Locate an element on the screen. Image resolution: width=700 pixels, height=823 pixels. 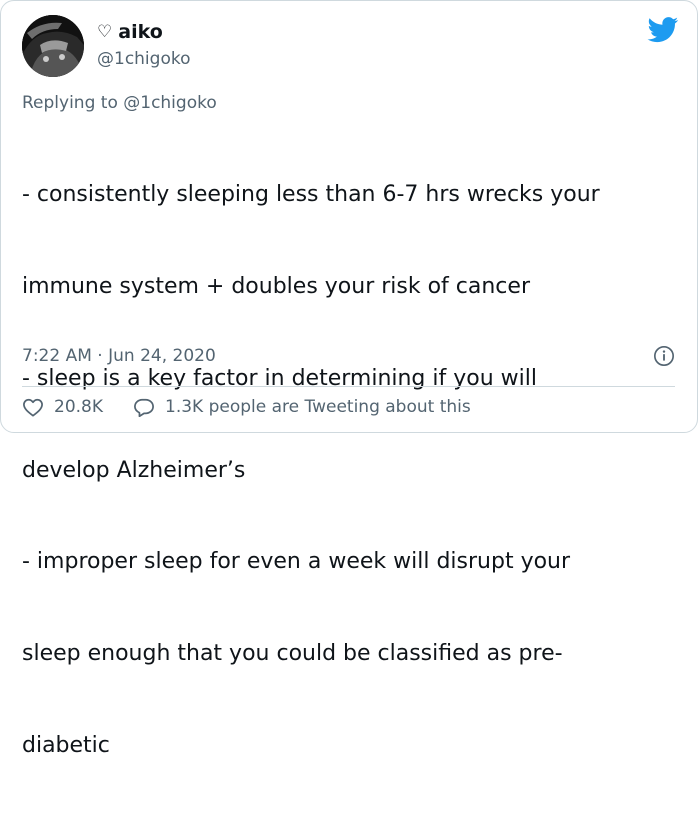
replying-handle-link: @1chigoko is located at coordinates (170, 103).